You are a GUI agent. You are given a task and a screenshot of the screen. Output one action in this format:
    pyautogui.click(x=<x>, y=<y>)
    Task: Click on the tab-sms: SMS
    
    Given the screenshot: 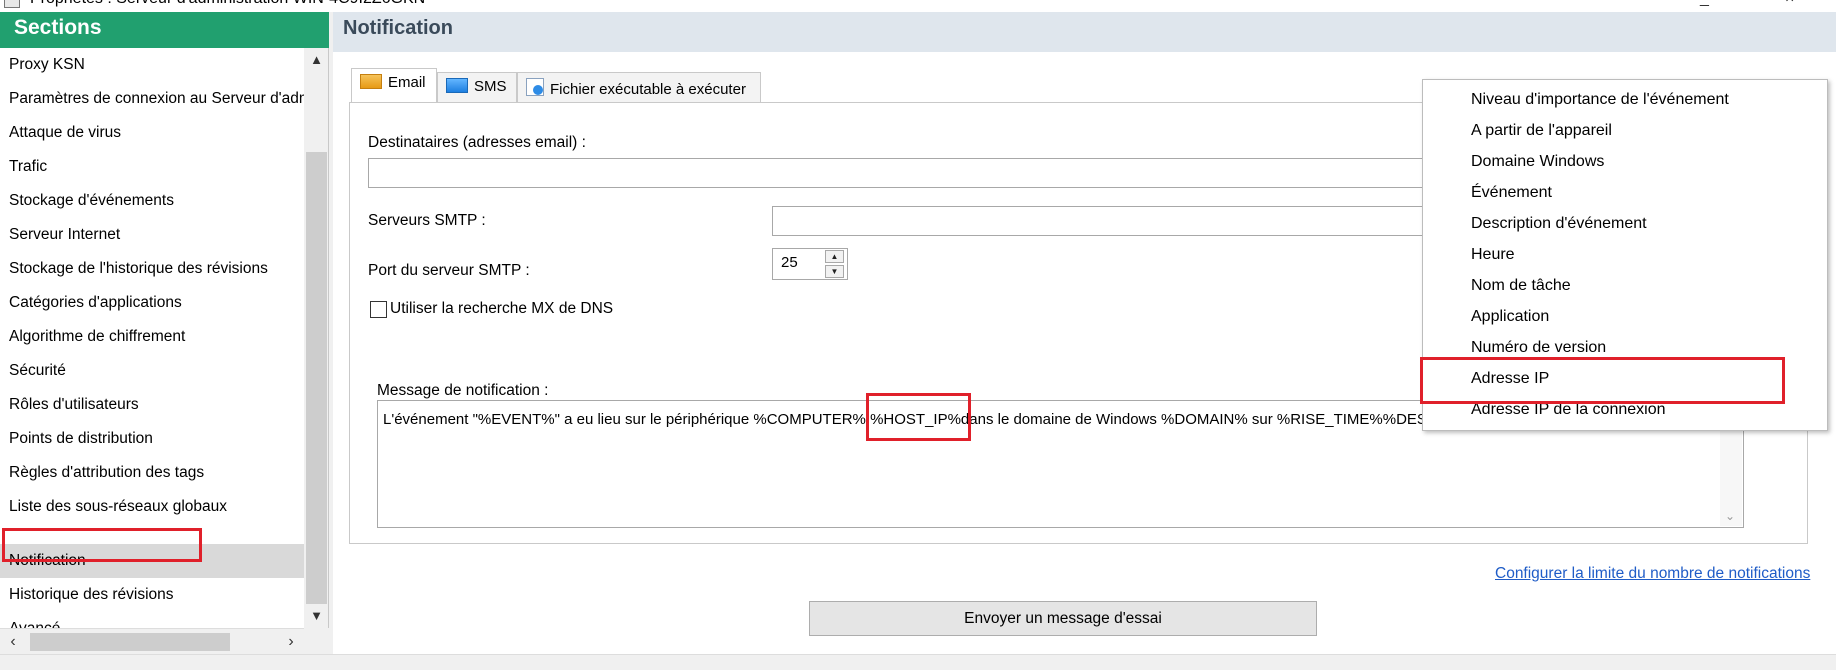 What is the action you would take?
    pyautogui.click(x=477, y=87)
    